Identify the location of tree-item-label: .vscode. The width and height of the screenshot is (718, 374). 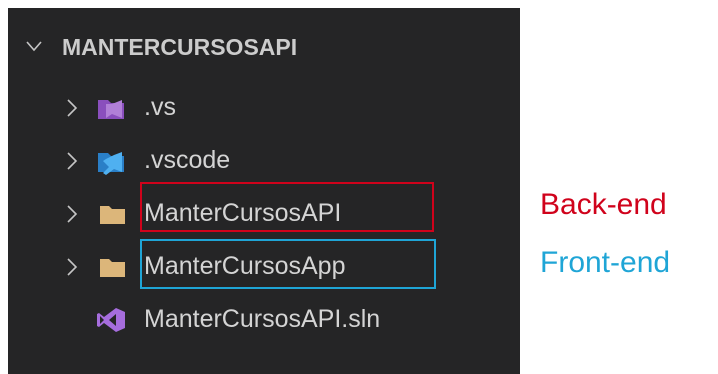
(187, 160).